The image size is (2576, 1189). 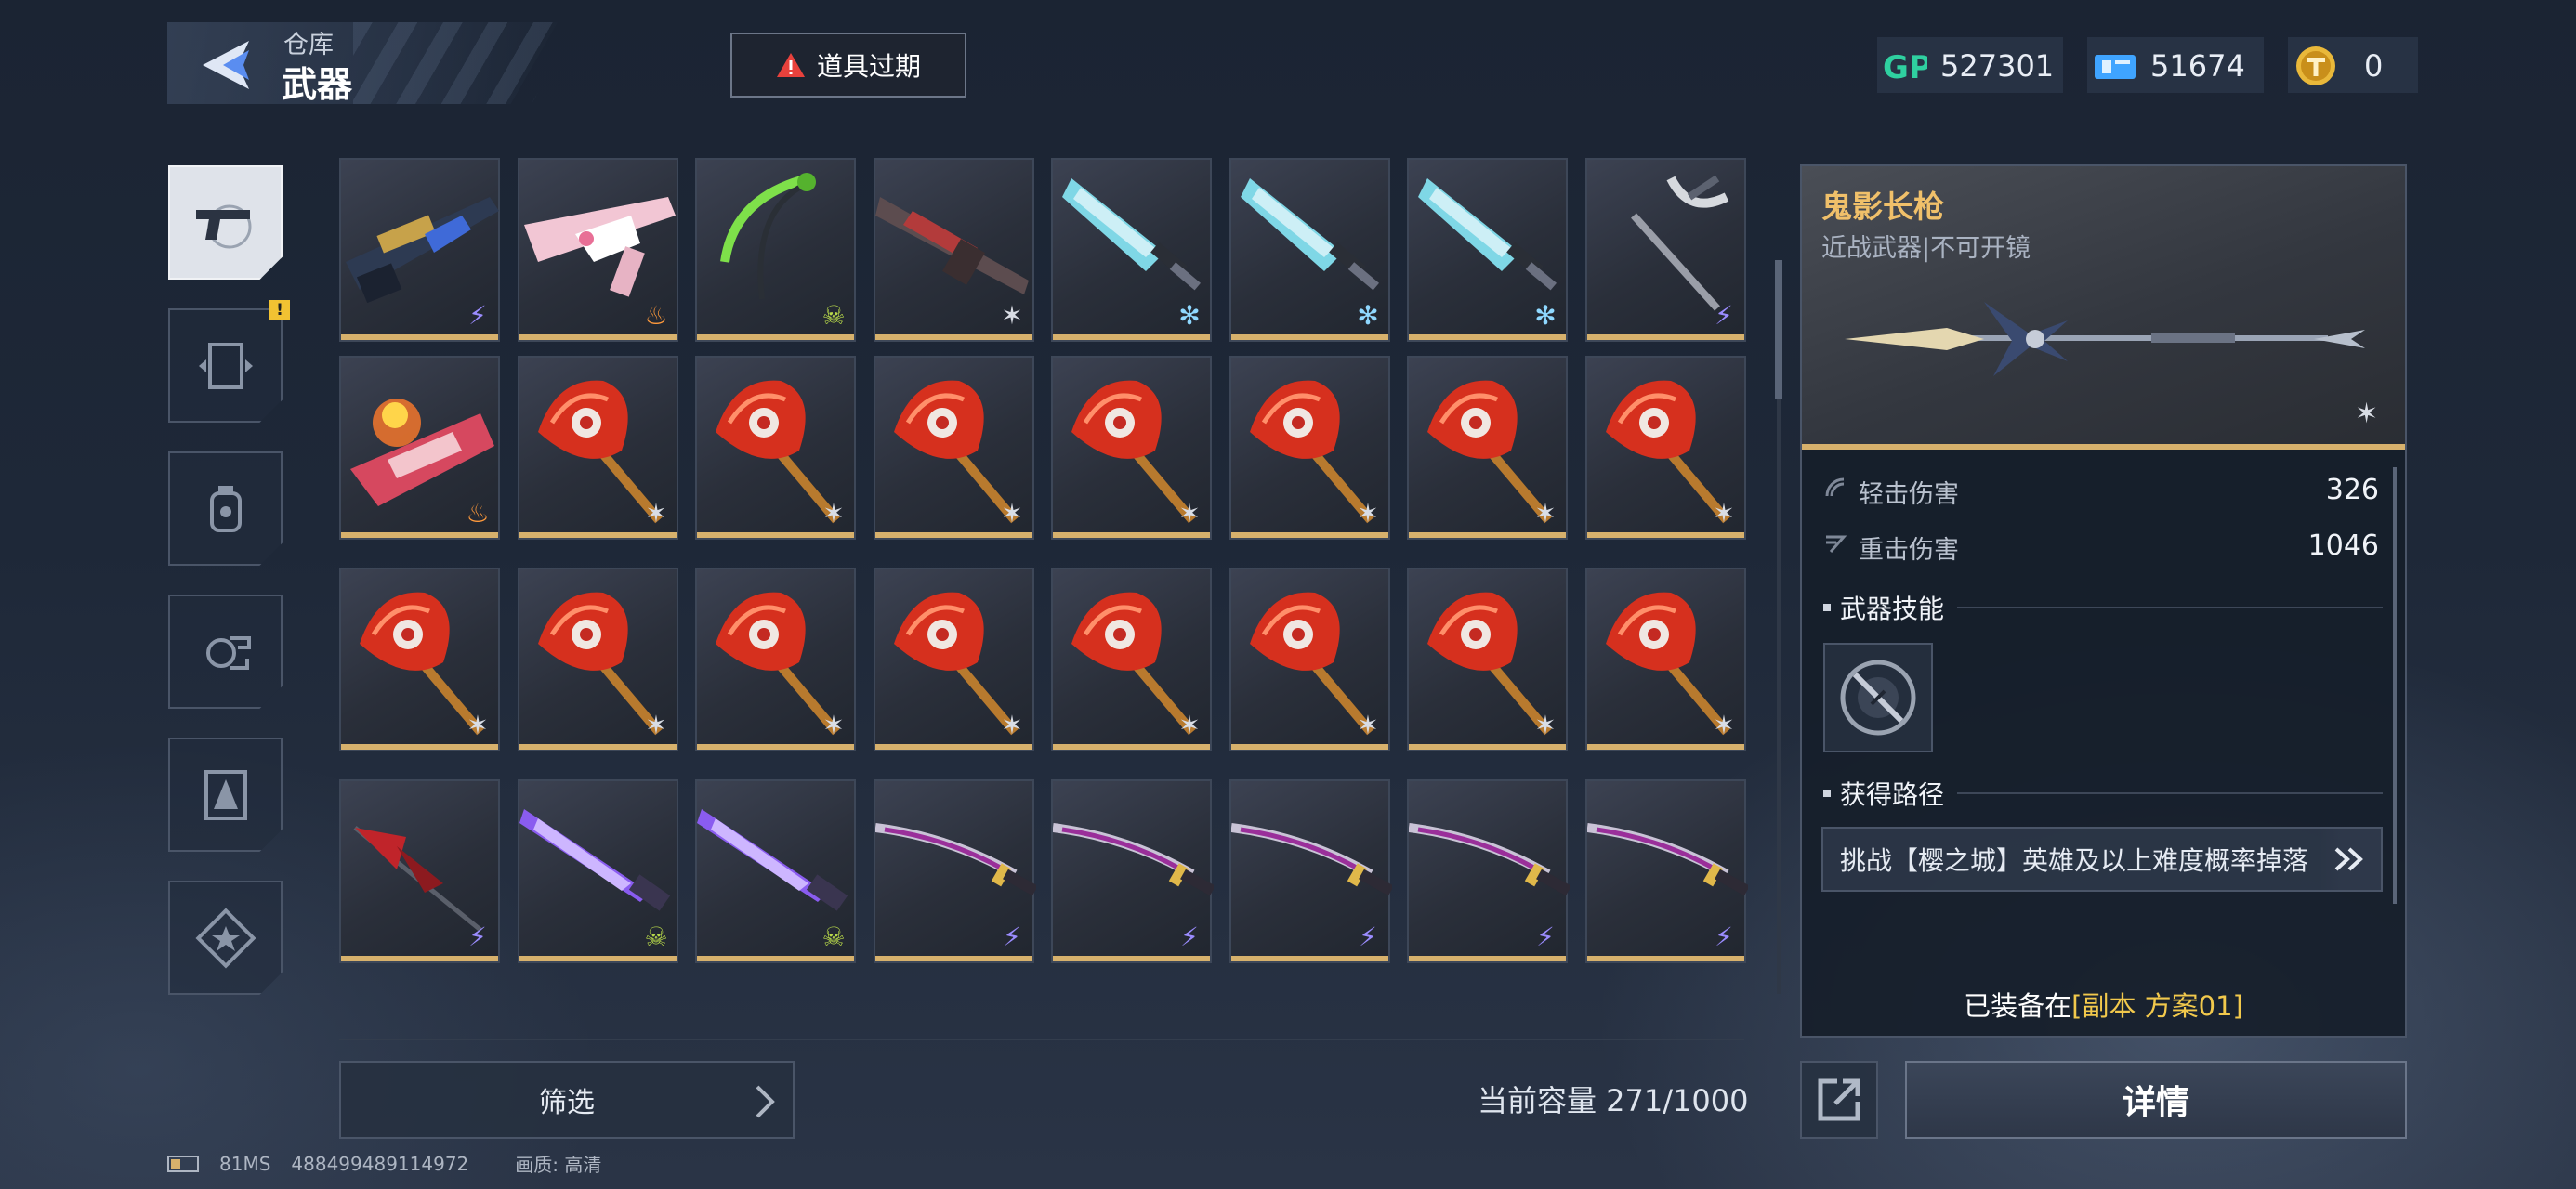 I want to click on tab-cards, so click(x=225, y=795).